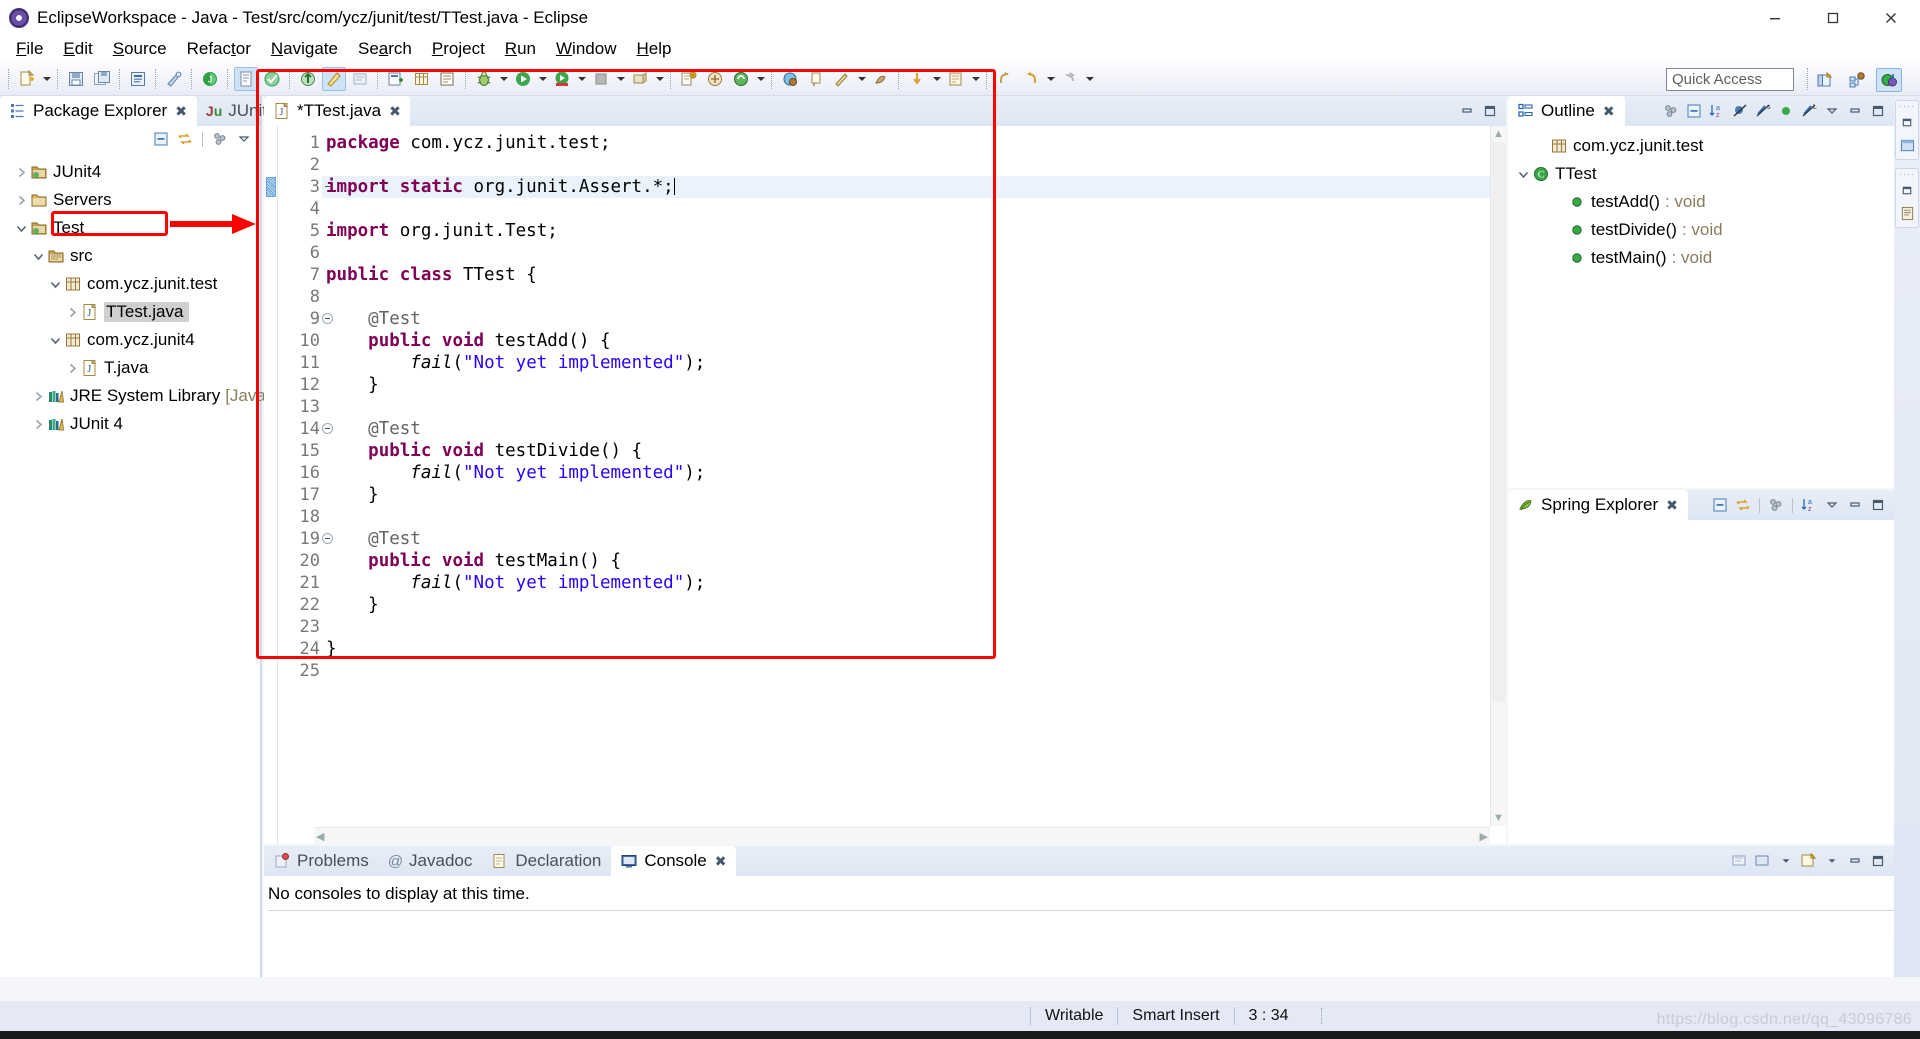 The width and height of the screenshot is (1920, 1039). Describe the element at coordinates (689, 79) in the screenshot. I see `external-tools-icon` at that location.